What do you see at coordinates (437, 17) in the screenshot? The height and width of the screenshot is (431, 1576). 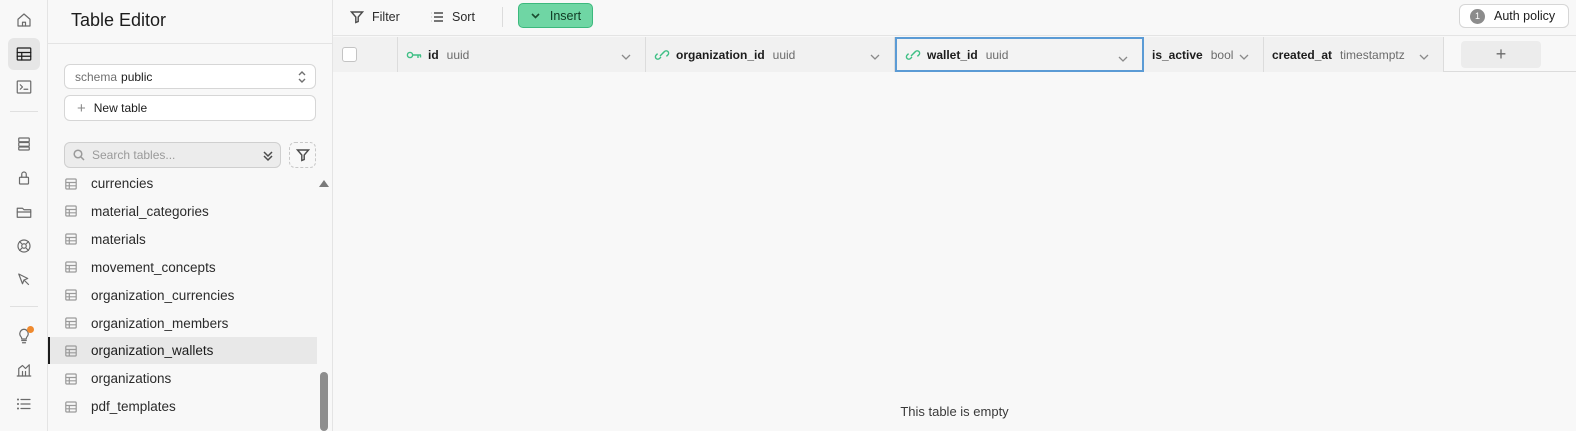 I see `sort-lines-icon` at bounding box center [437, 17].